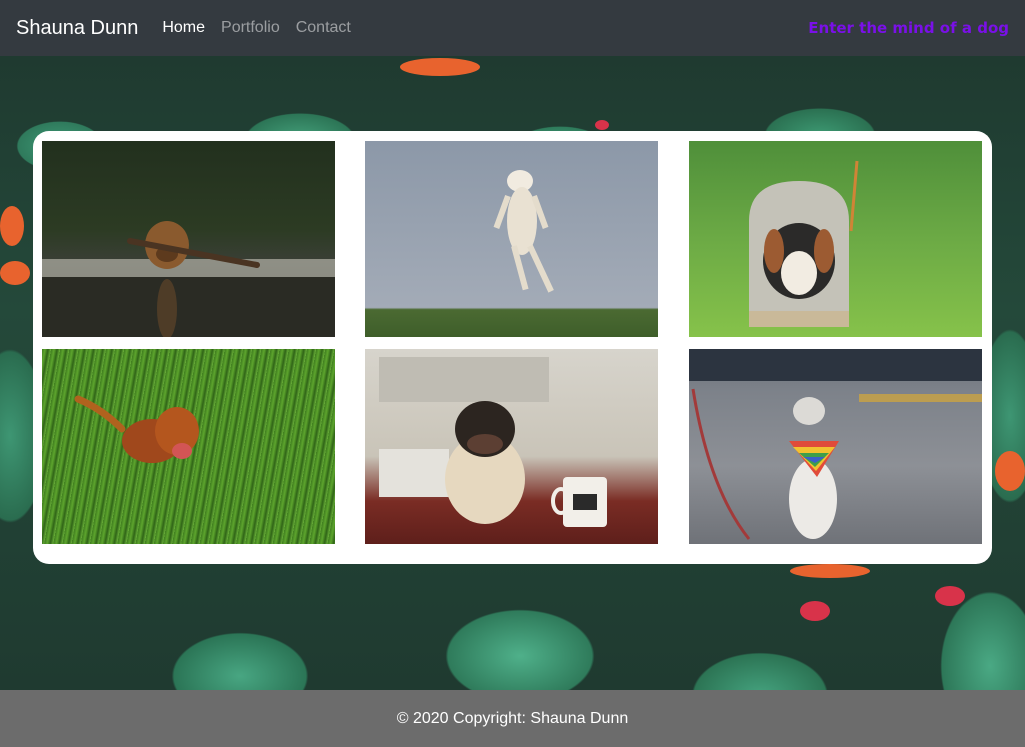 The width and height of the screenshot is (1025, 747). I want to click on nav-link-portfolio: Portfolio, so click(250, 28).